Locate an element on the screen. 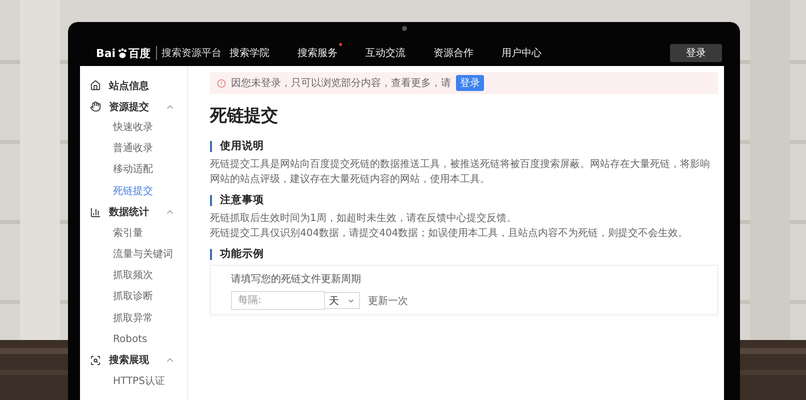 This screenshot has width=806, height=400. alert-icon is located at coordinates (221, 83).